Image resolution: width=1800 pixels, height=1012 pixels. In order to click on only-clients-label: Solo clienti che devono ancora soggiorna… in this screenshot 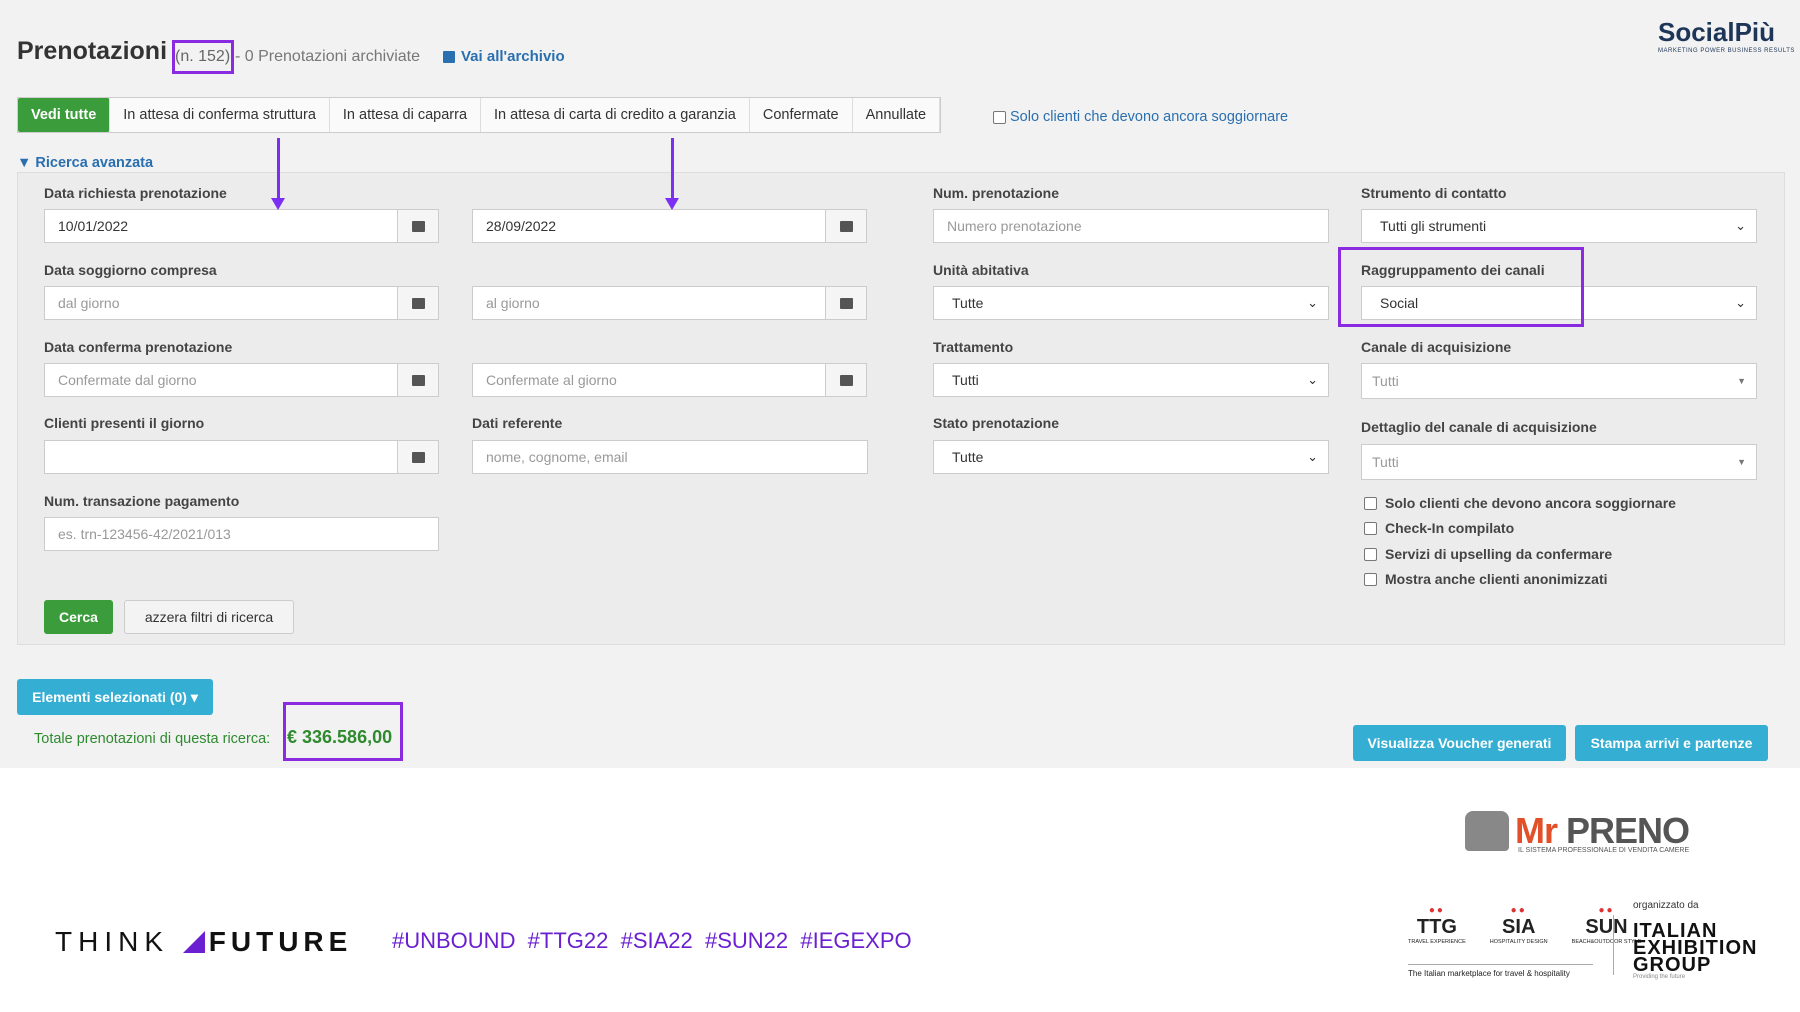, I will do `click(1149, 117)`.